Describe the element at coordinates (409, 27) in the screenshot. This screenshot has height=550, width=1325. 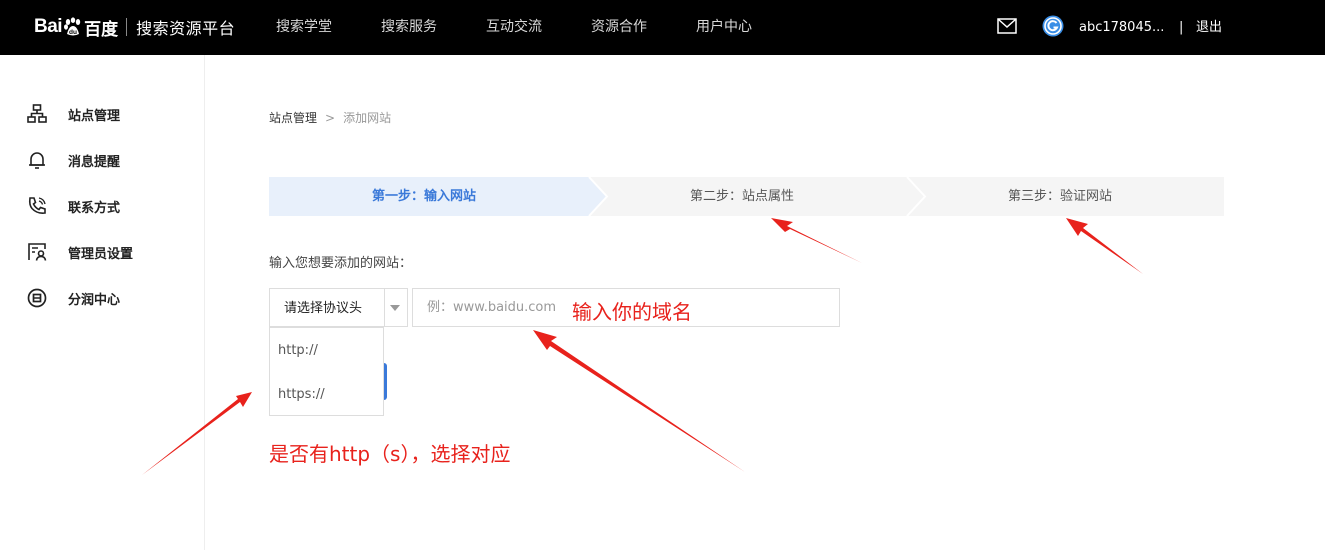
I see `nav-item-search-services: 搜索服务` at that location.